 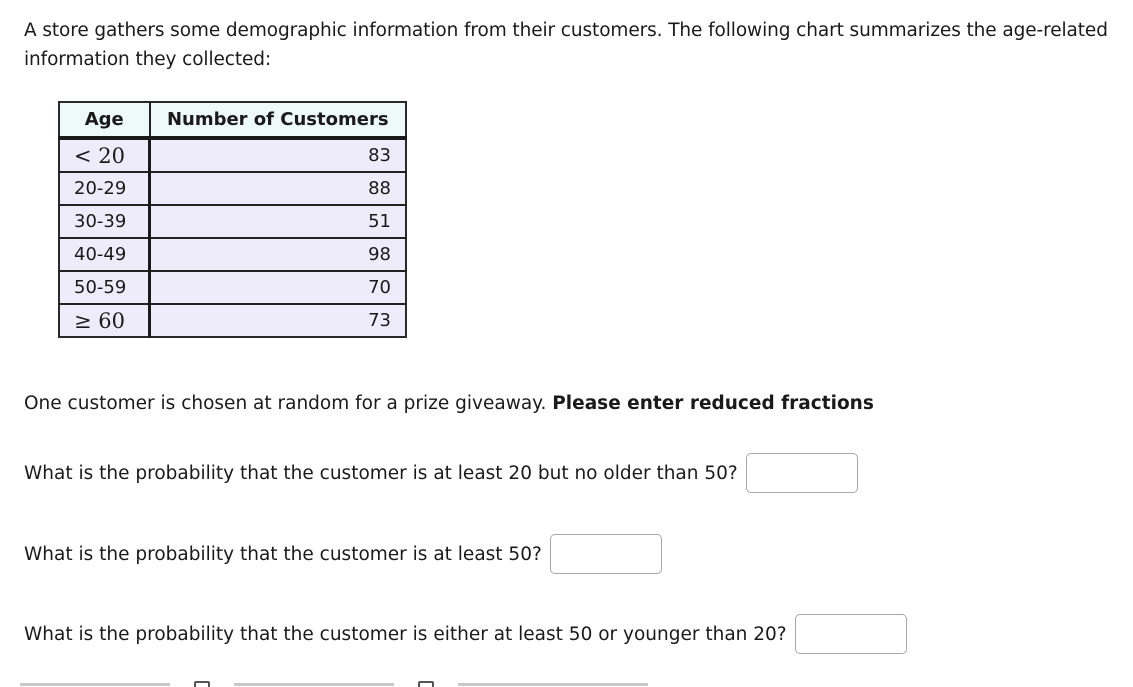 What do you see at coordinates (105, 155) in the screenshot?
I see `age-cell: < 20` at bounding box center [105, 155].